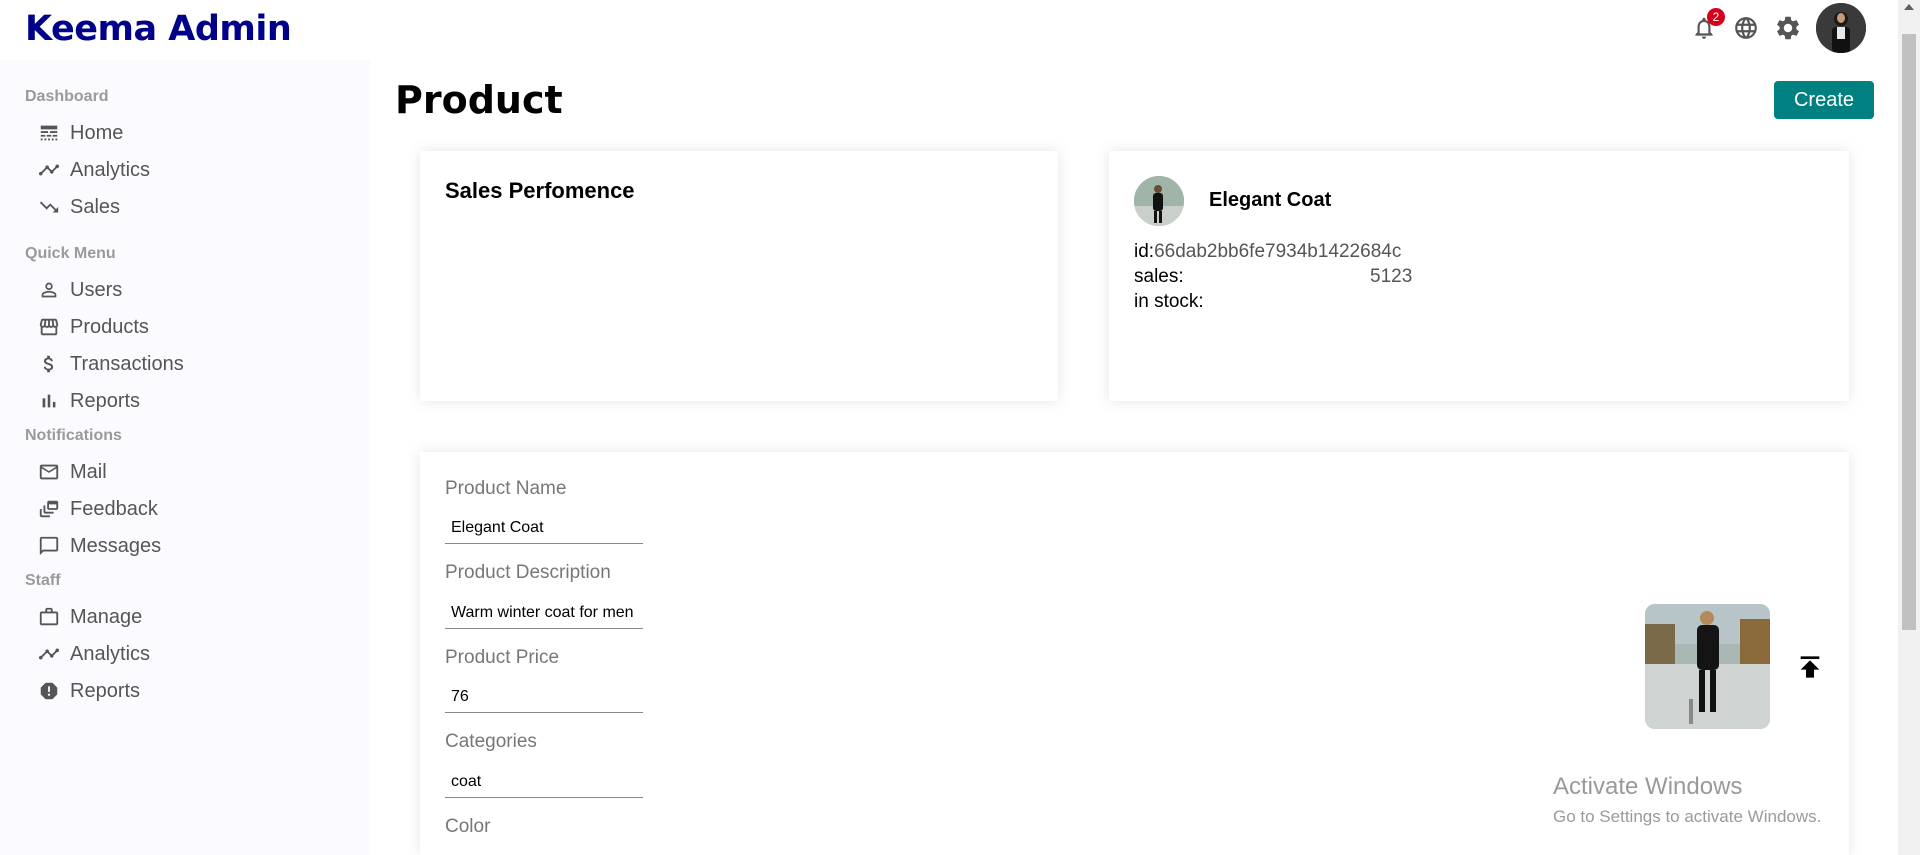 The width and height of the screenshot is (1920, 855). I want to click on sidebar-item-messages: Messages, so click(99, 546).